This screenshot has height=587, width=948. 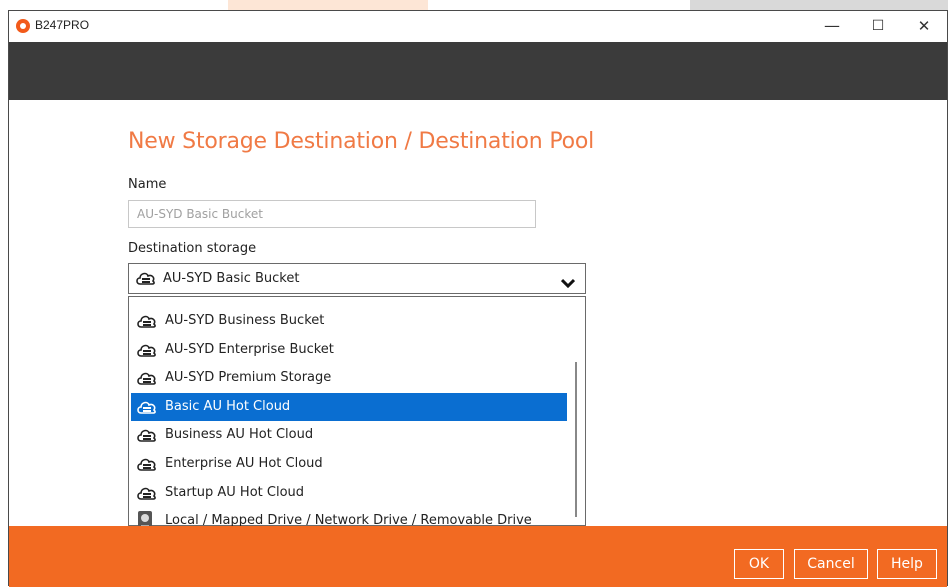 I want to click on name-input: AU-SYD Basic Bucket, so click(x=332, y=214).